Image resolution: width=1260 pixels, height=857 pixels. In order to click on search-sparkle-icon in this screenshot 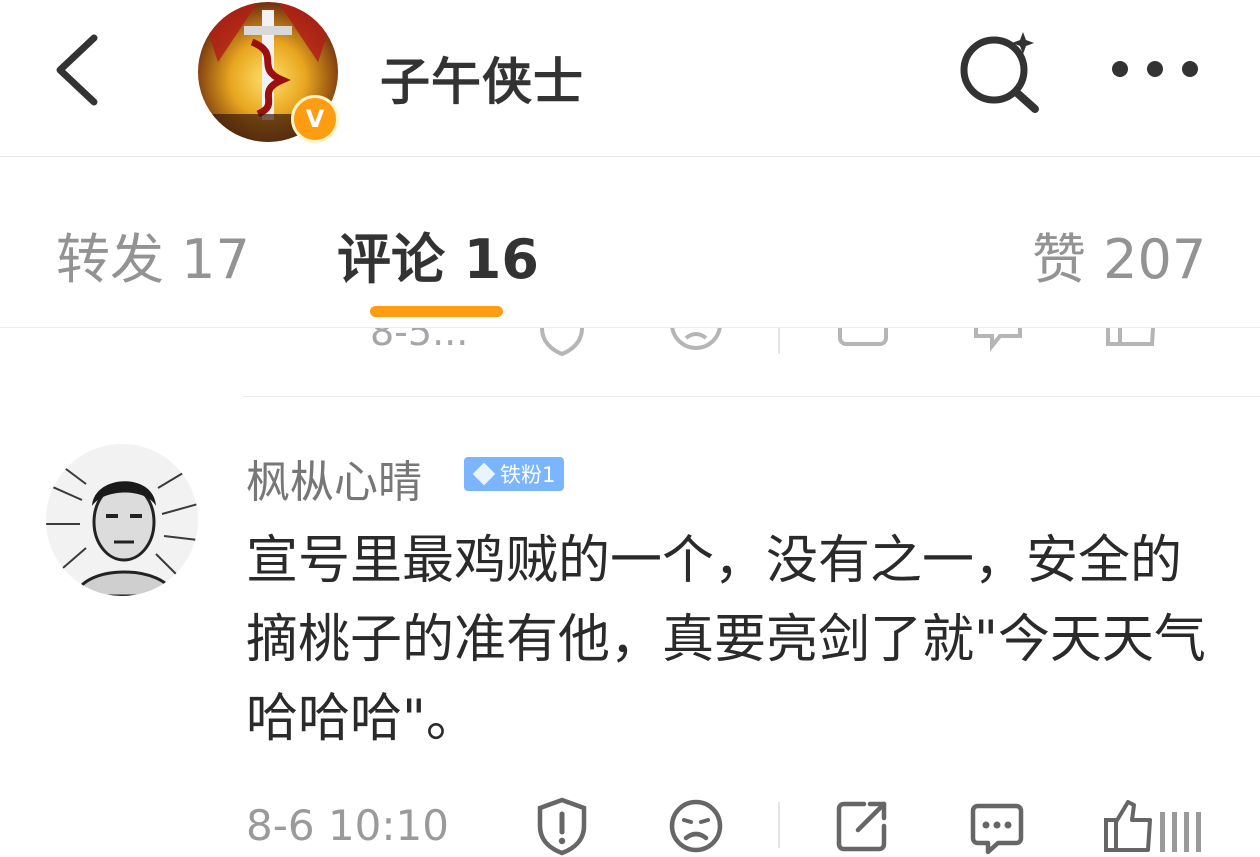, I will do `click(999, 72)`.